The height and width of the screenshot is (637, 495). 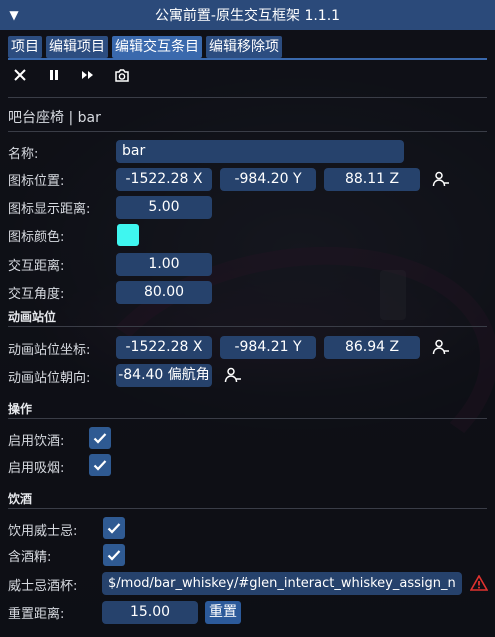 What do you see at coordinates (372, 347) in the screenshot?
I see `anim-position-z: 86.94 Z` at bounding box center [372, 347].